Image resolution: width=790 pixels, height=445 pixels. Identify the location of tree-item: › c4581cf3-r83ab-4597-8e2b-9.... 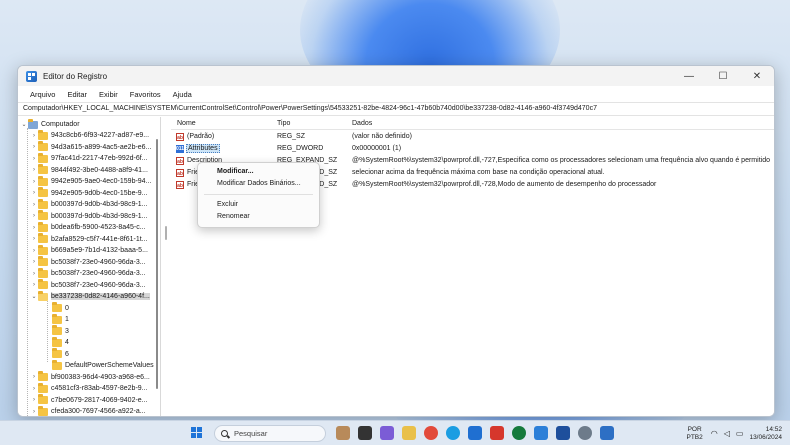
(95, 388).